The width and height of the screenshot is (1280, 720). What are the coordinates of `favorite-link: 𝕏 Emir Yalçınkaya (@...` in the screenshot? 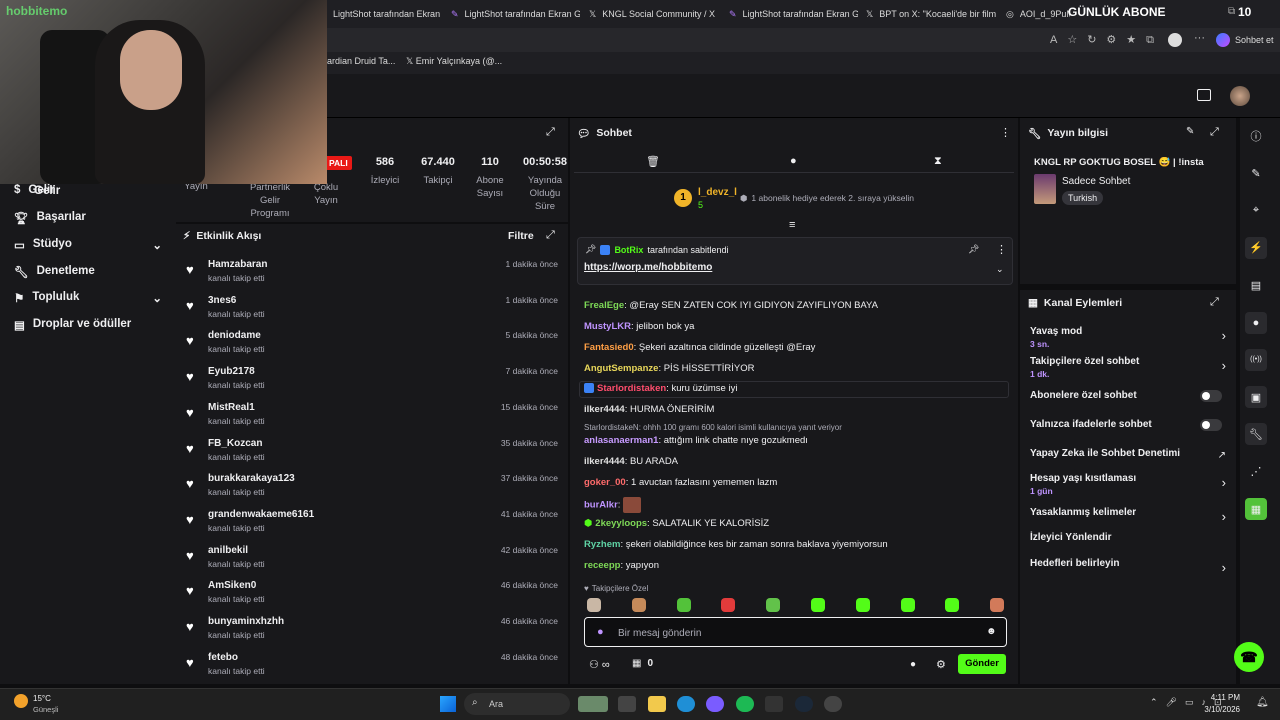 It's located at (454, 61).